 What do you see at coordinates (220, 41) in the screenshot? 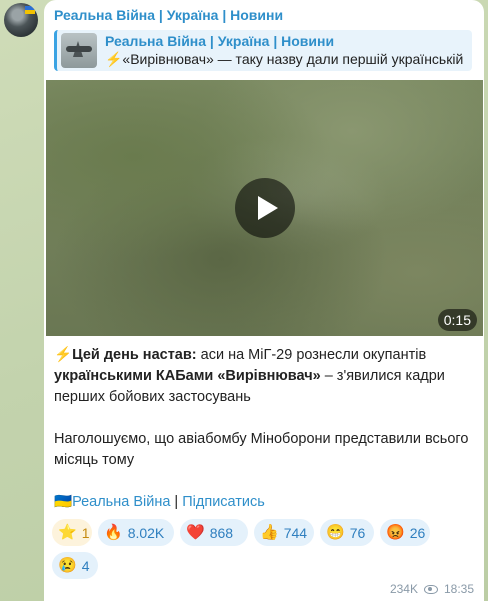
I see `reply-title: Реальна Війна | Україна | Новини` at bounding box center [220, 41].